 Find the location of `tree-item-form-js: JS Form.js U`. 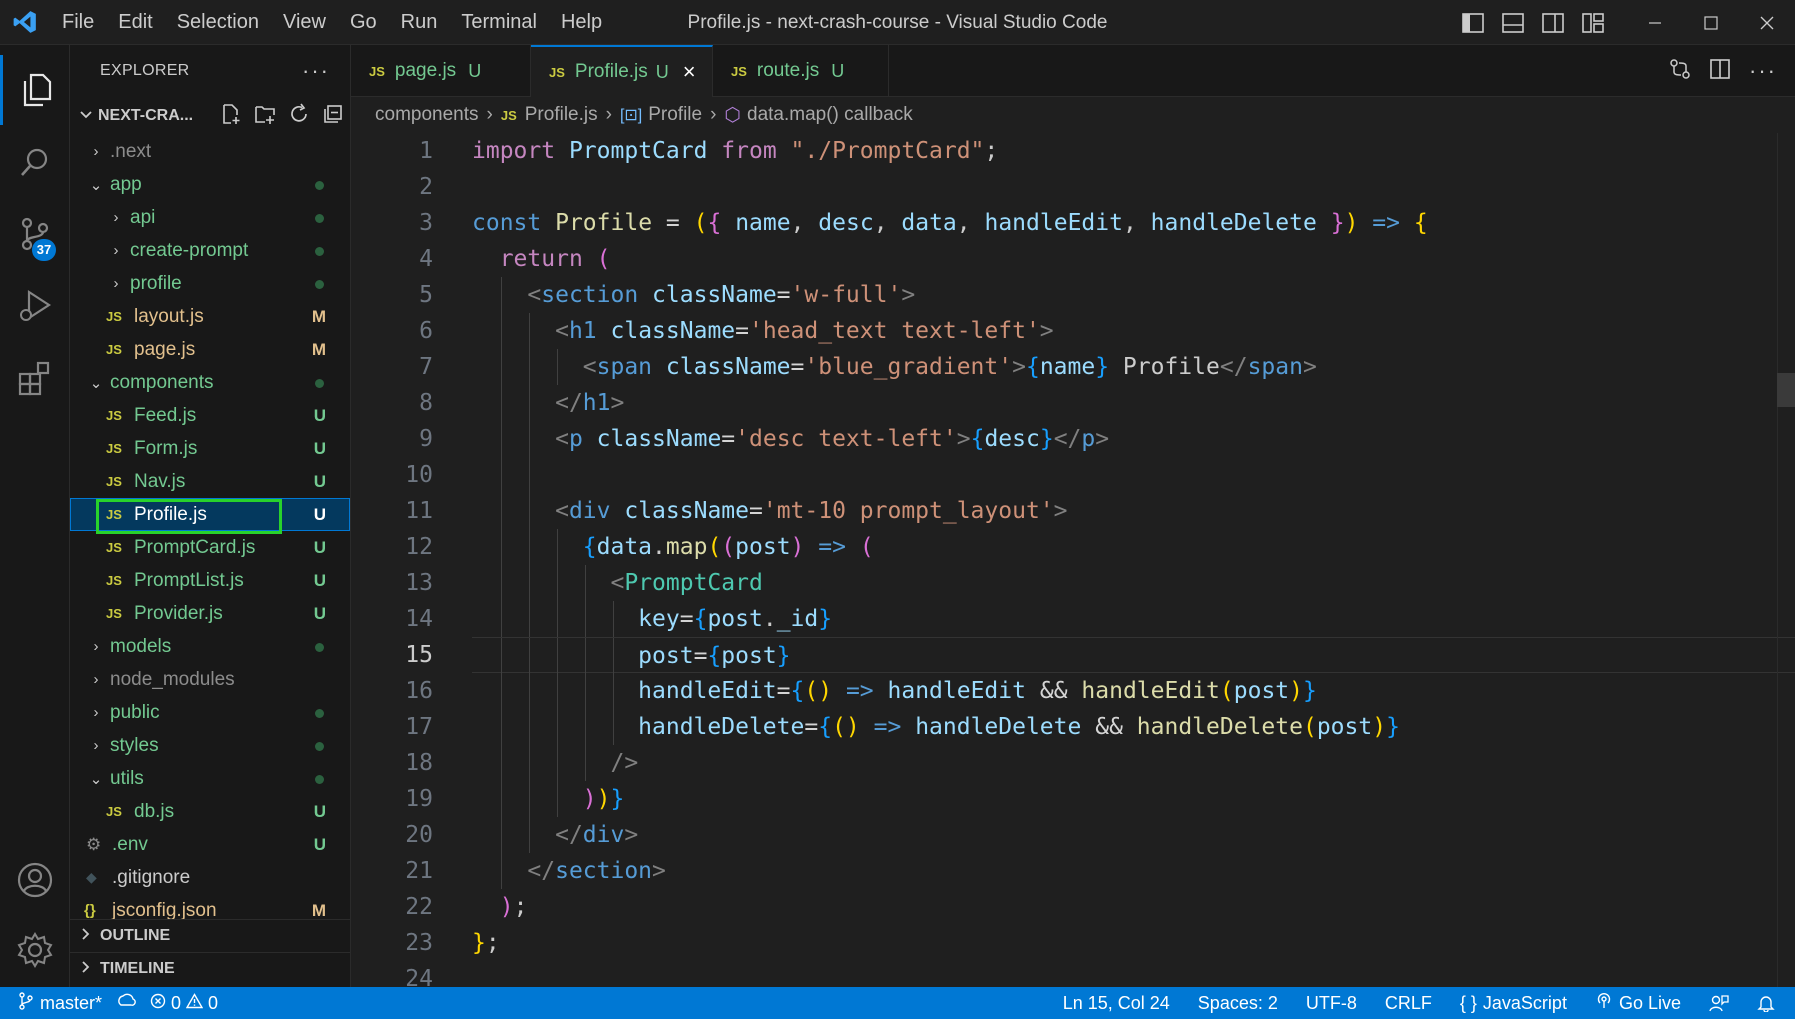

tree-item-form-js: JS Form.js U is located at coordinates (210, 448).